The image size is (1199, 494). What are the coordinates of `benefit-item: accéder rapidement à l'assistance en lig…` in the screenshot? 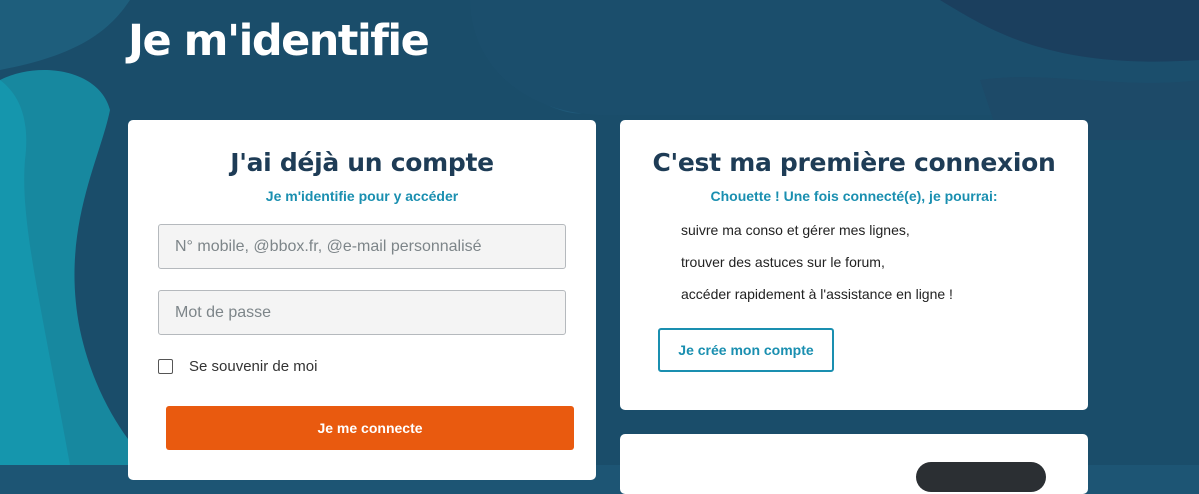 It's located at (817, 294).